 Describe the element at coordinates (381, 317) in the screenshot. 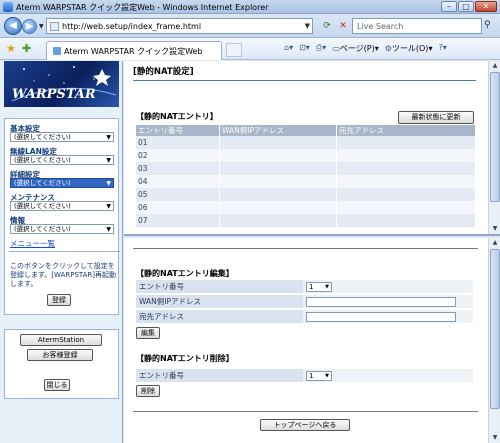

I see `dest-input` at that location.